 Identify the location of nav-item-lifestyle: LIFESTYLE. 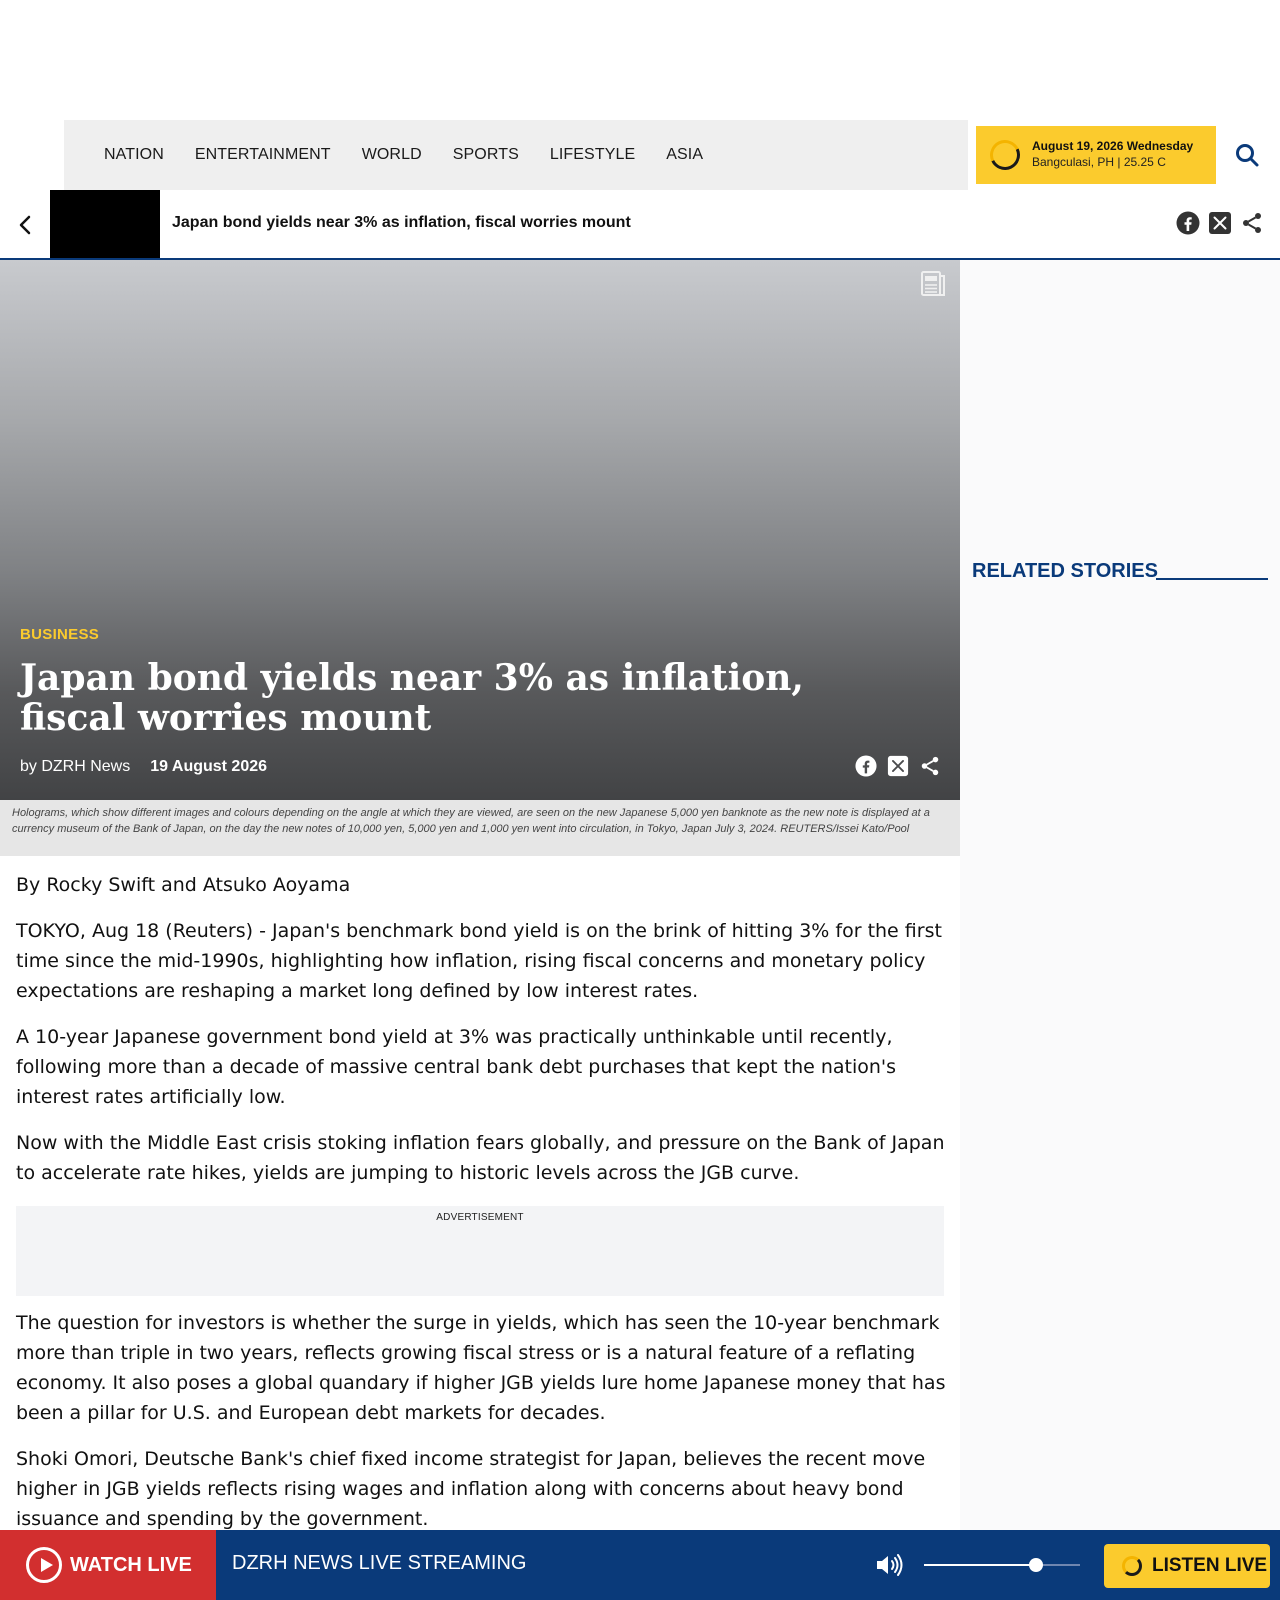
(592, 155).